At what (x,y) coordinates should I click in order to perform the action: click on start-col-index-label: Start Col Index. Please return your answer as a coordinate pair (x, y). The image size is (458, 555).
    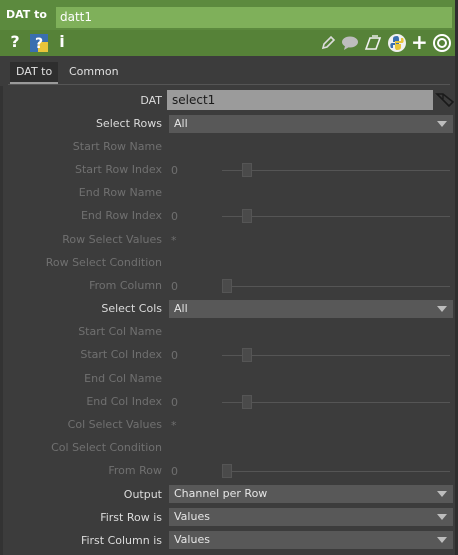
    Looking at the image, I should click on (121, 354).